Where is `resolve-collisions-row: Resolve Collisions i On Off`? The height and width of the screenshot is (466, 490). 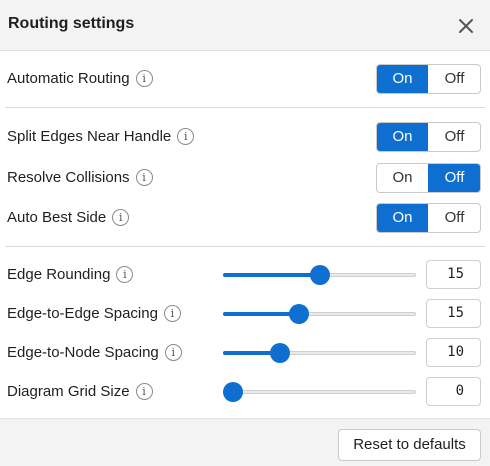
resolve-collisions-row: Resolve Collisions i On Off is located at coordinates (245, 178).